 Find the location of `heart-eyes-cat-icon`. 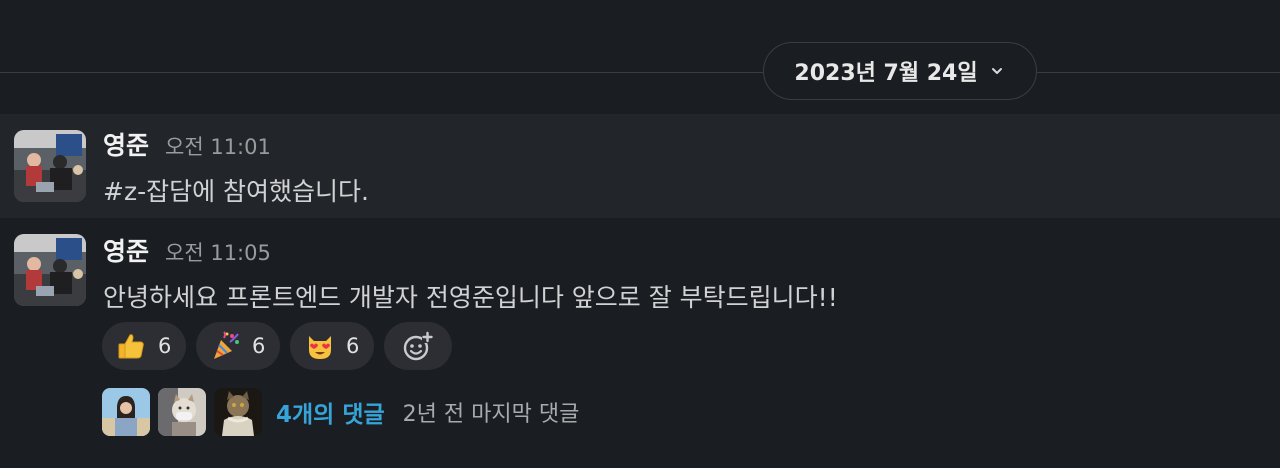

heart-eyes-cat-icon is located at coordinates (320, 346).